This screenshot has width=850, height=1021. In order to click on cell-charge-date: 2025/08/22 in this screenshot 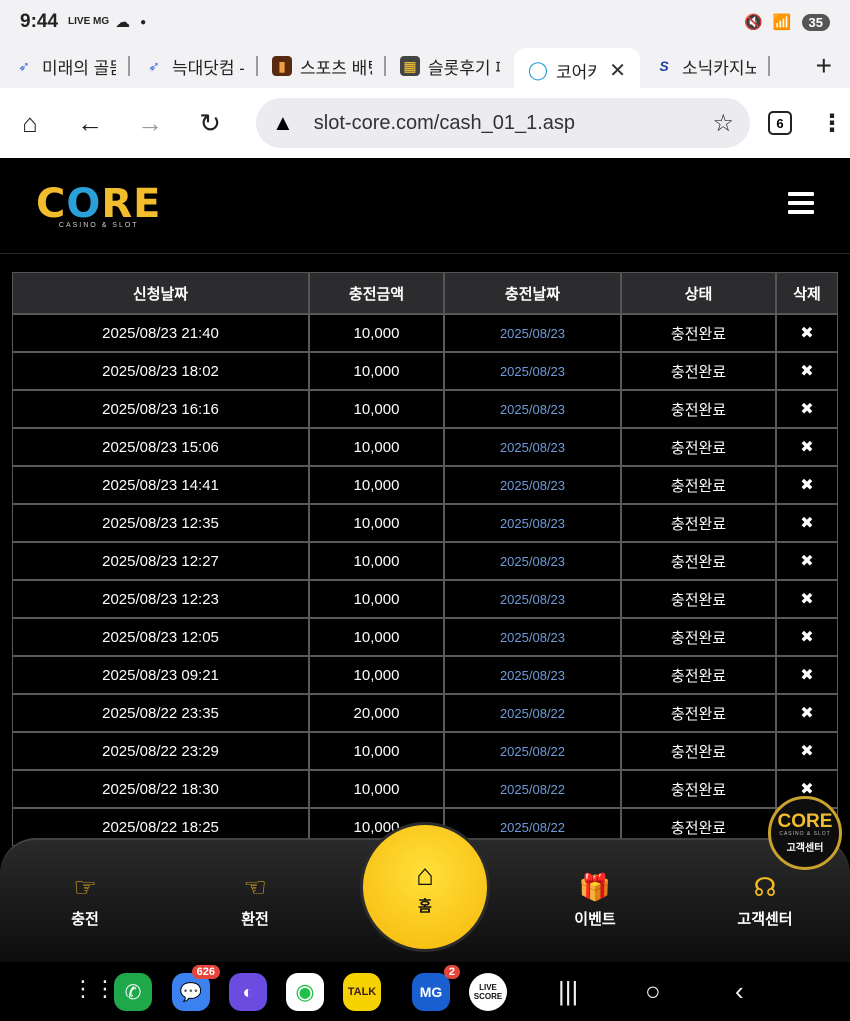, I will do `click(532, 713)`.